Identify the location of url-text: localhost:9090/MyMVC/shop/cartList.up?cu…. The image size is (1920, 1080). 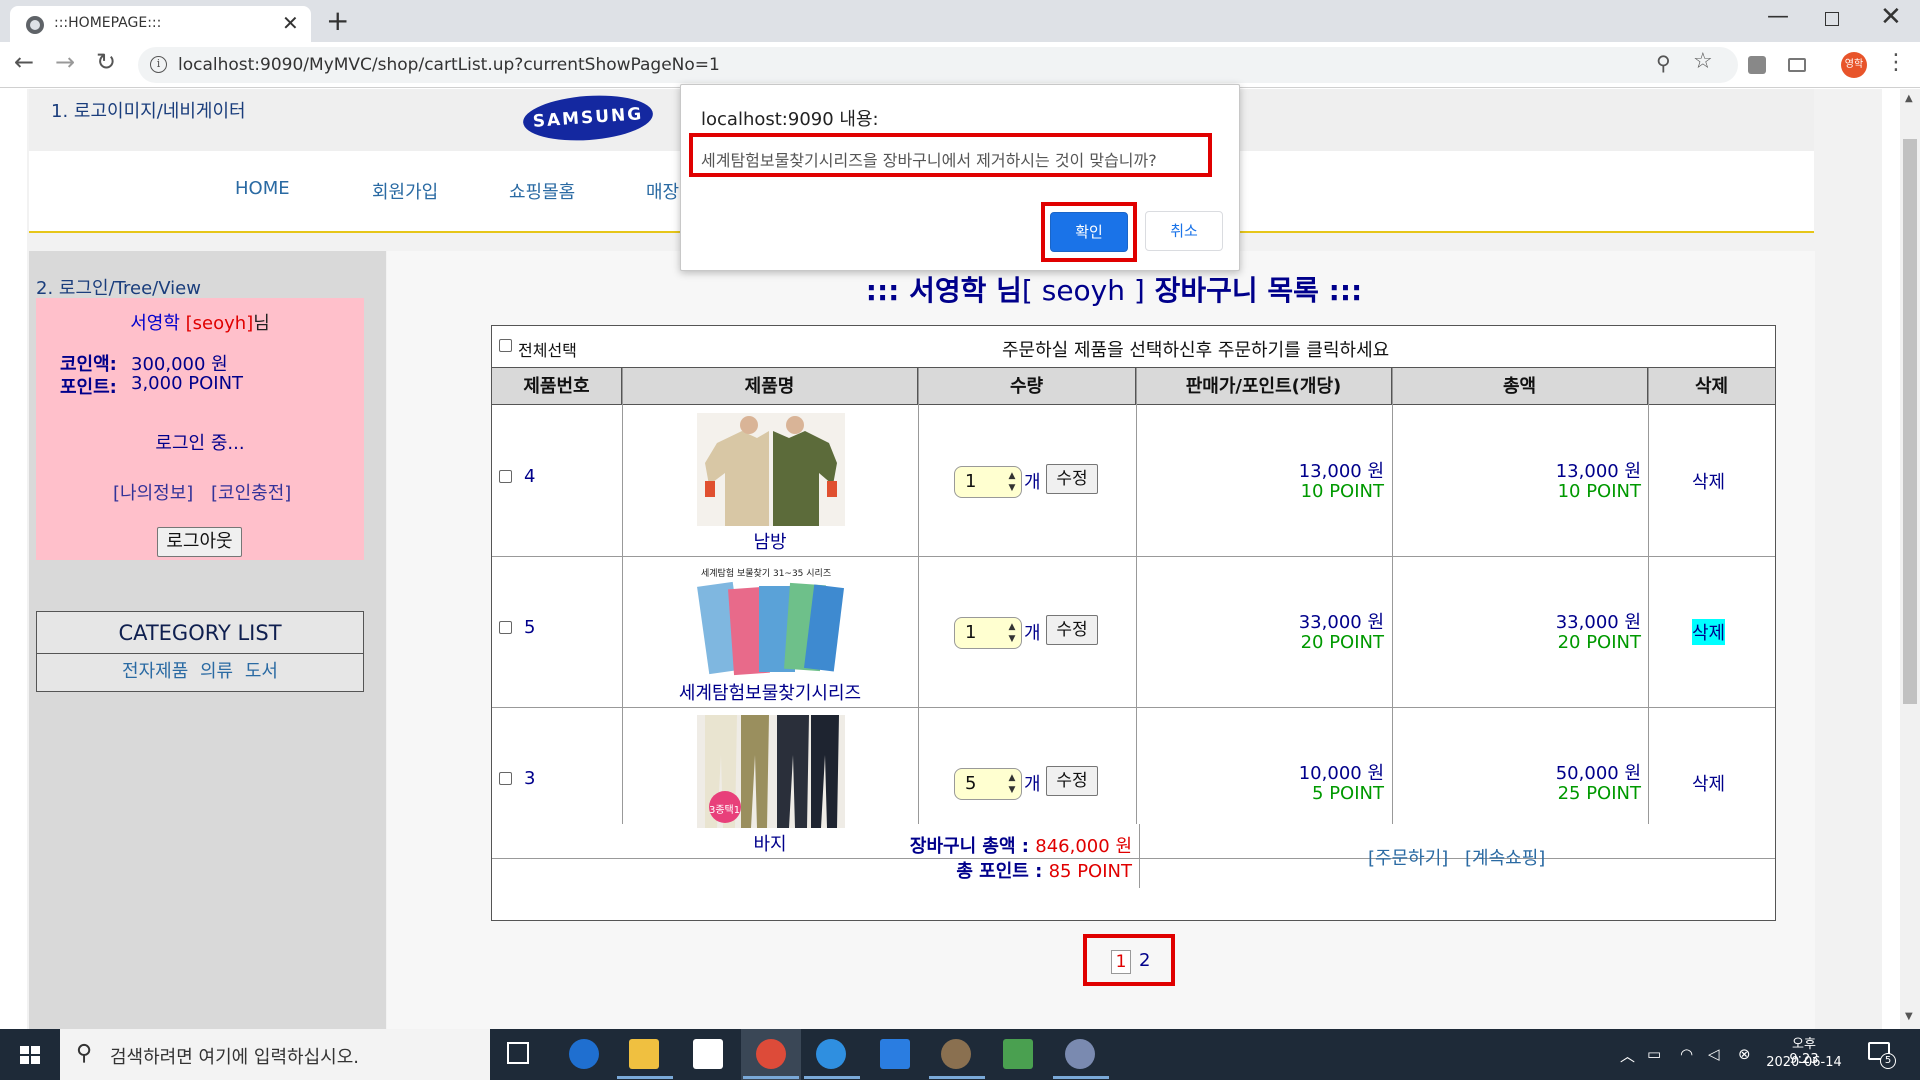
(449, 65).